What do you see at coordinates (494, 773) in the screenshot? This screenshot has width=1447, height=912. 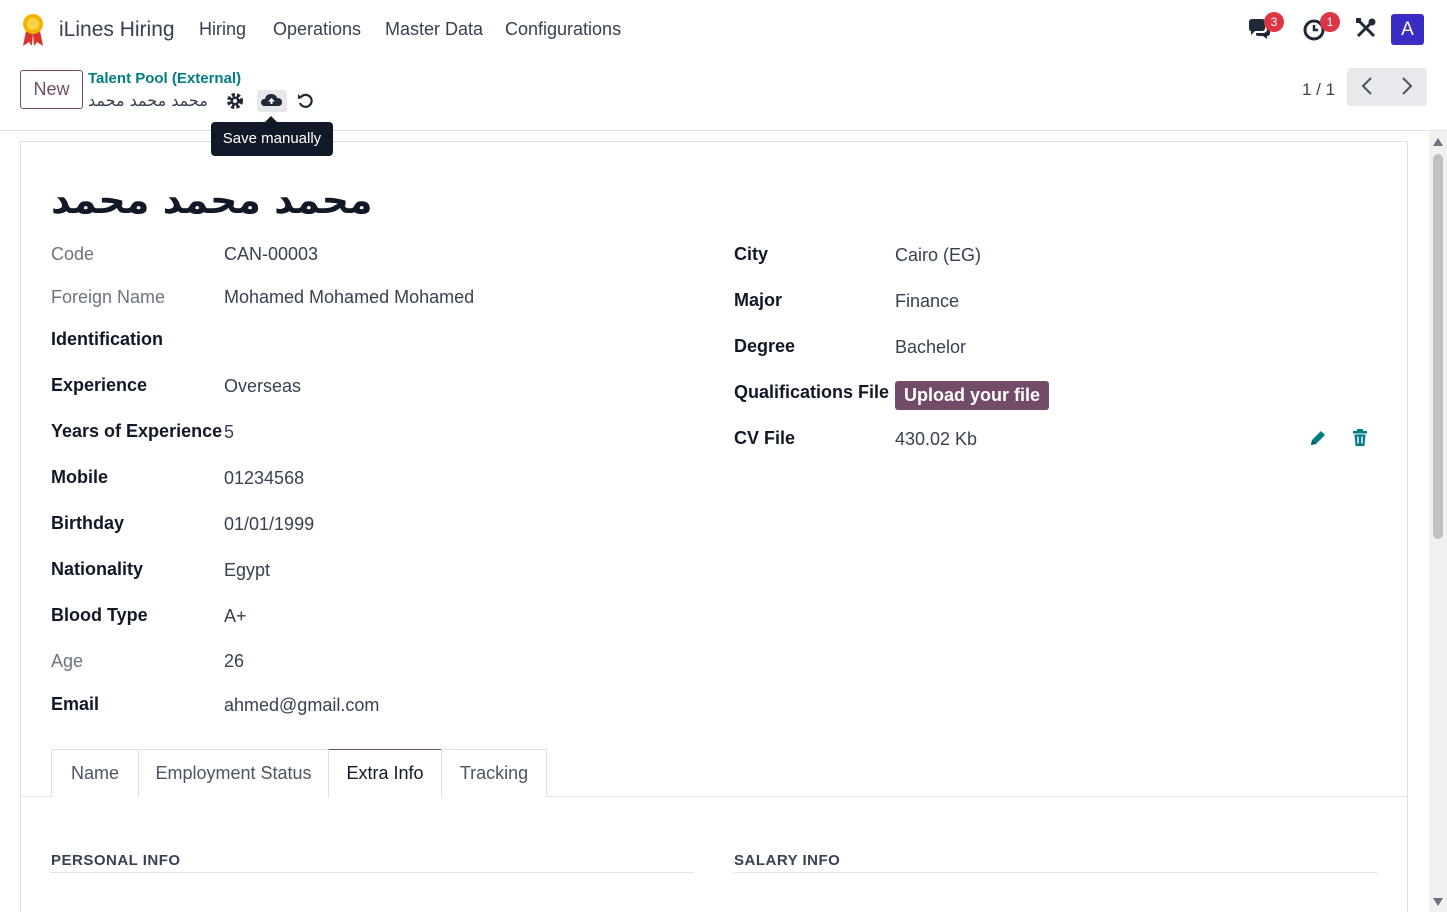 I see `tab-tracking: Tracking` at bounding box center [494, 773].